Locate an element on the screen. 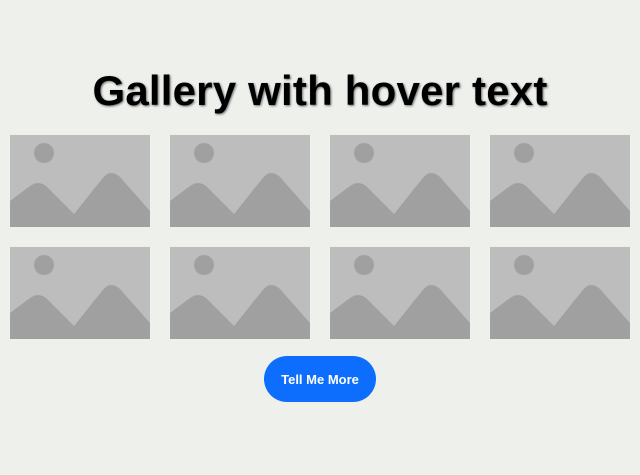 The width and height of the screenshot is (640, 475). tell-me-more-button: Tell Me More is located at coordinates (320, 379).